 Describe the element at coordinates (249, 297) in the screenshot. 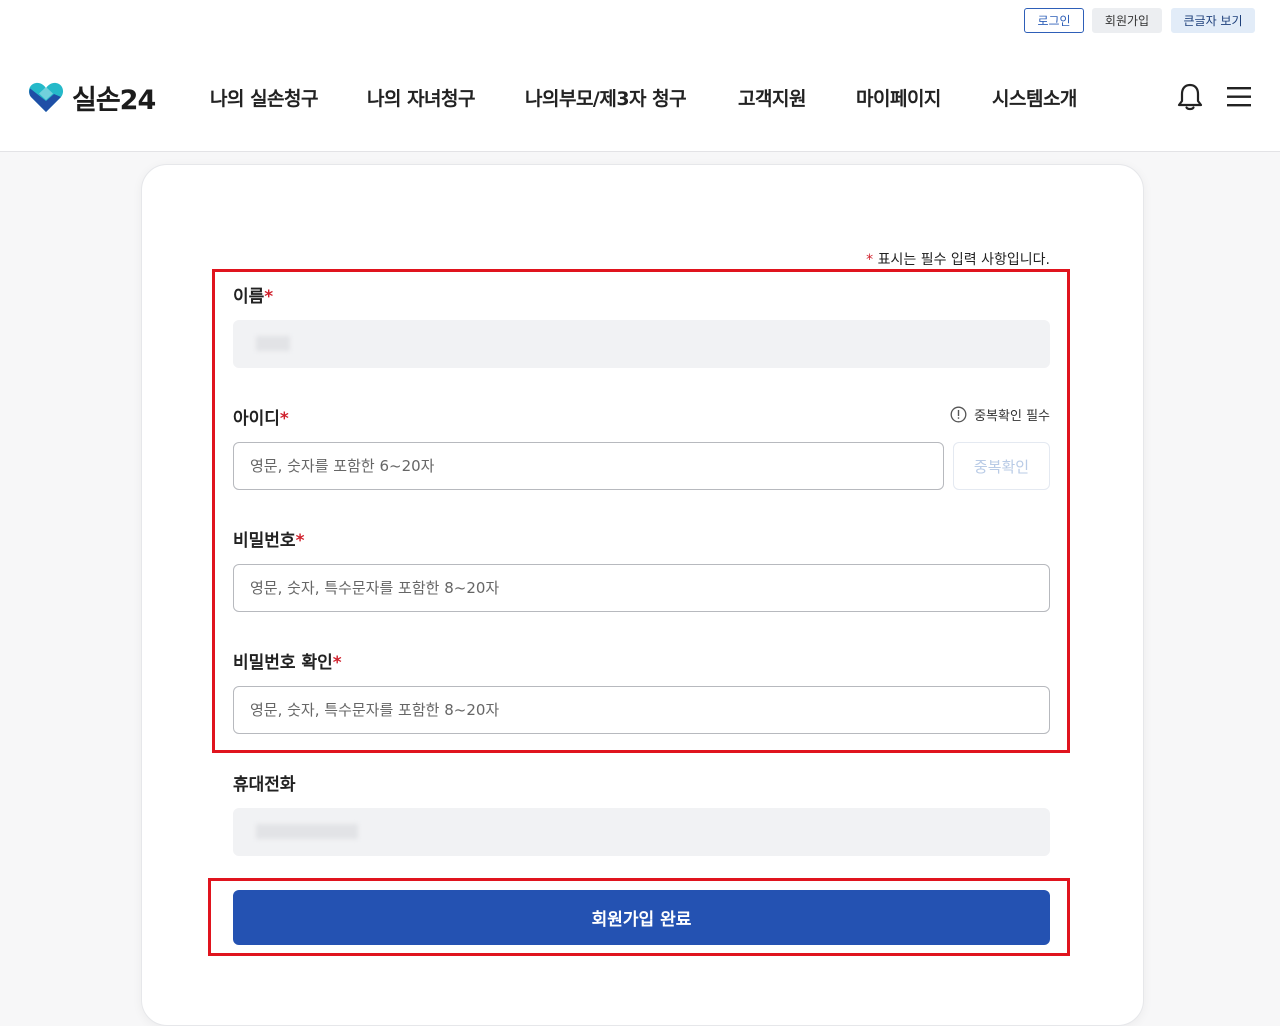

I see `name-label-text: 이름` at that location.